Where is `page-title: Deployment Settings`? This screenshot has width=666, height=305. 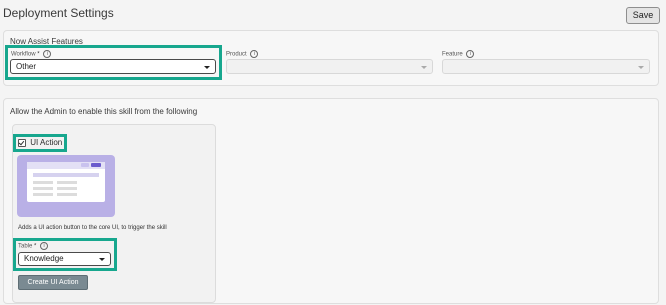 page-title: Deployment Settings is located at coordinates (58, 13).